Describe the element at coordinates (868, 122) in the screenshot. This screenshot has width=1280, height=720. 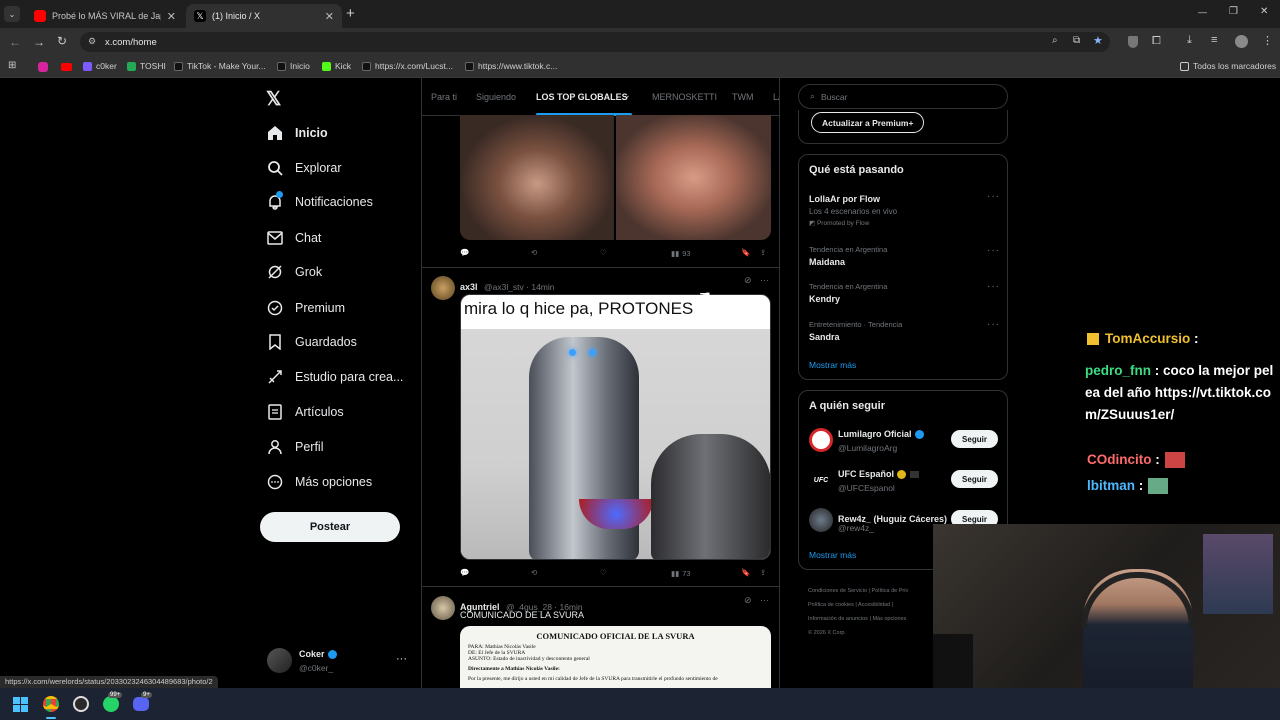
I see `upgrade-premium-button: Actualizar a Premium+` at that location.